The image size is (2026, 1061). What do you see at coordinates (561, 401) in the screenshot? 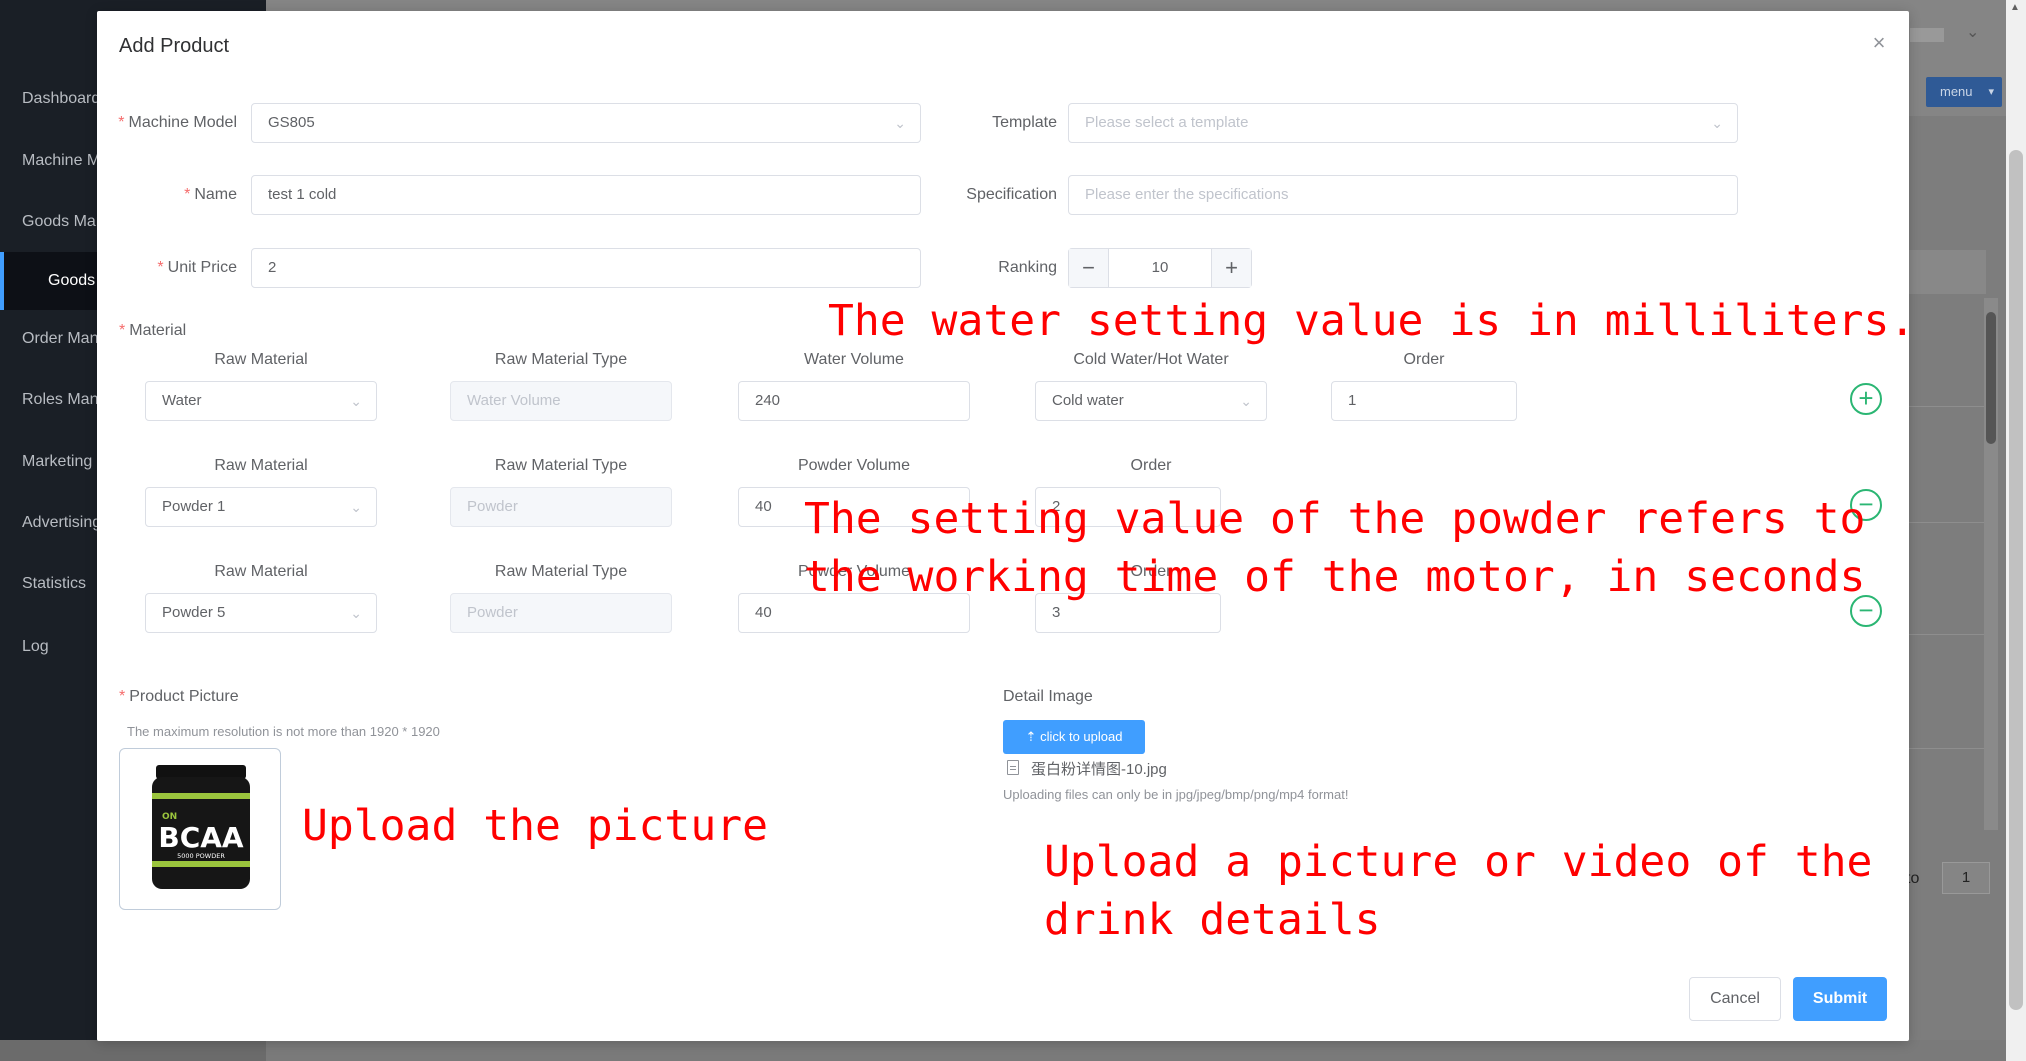
I see `raw-material-type-input: Water Volume` at bounding box center [561, 401].